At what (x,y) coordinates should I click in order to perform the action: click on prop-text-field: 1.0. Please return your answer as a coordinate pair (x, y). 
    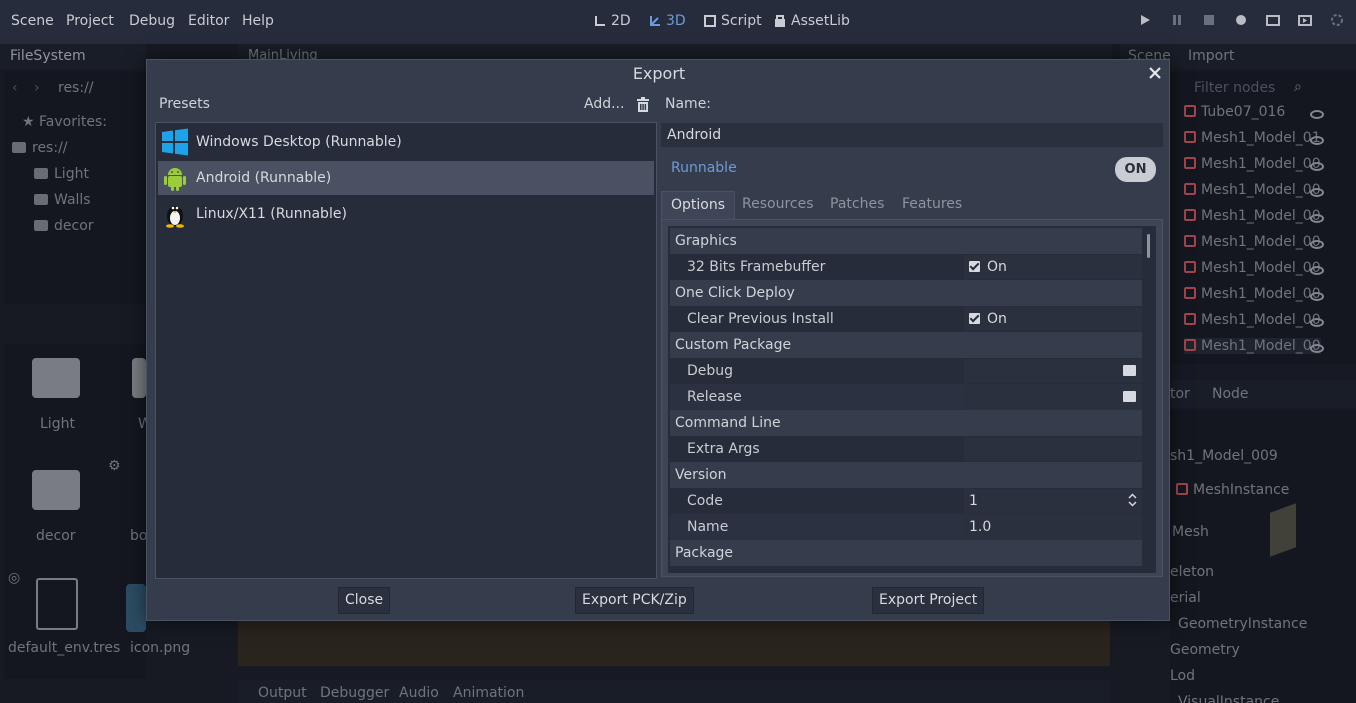
    Looking at the image, I should click on (1053, 527).